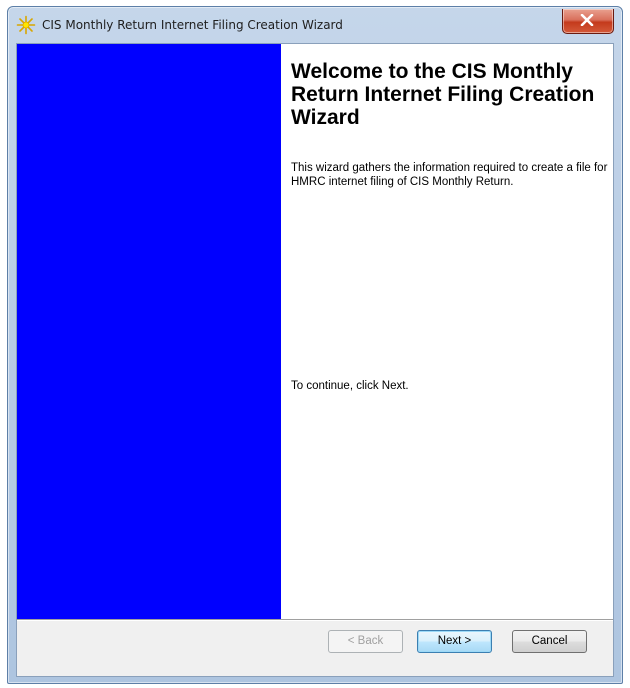 The image size is (630, 688). I want to click on close-button, so click(588, 21).